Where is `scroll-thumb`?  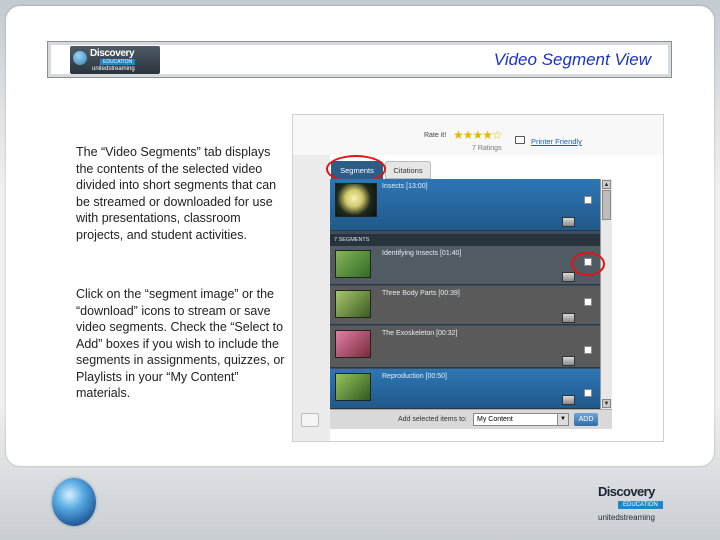
scroll-thumb is located at coordinates (606, 205).